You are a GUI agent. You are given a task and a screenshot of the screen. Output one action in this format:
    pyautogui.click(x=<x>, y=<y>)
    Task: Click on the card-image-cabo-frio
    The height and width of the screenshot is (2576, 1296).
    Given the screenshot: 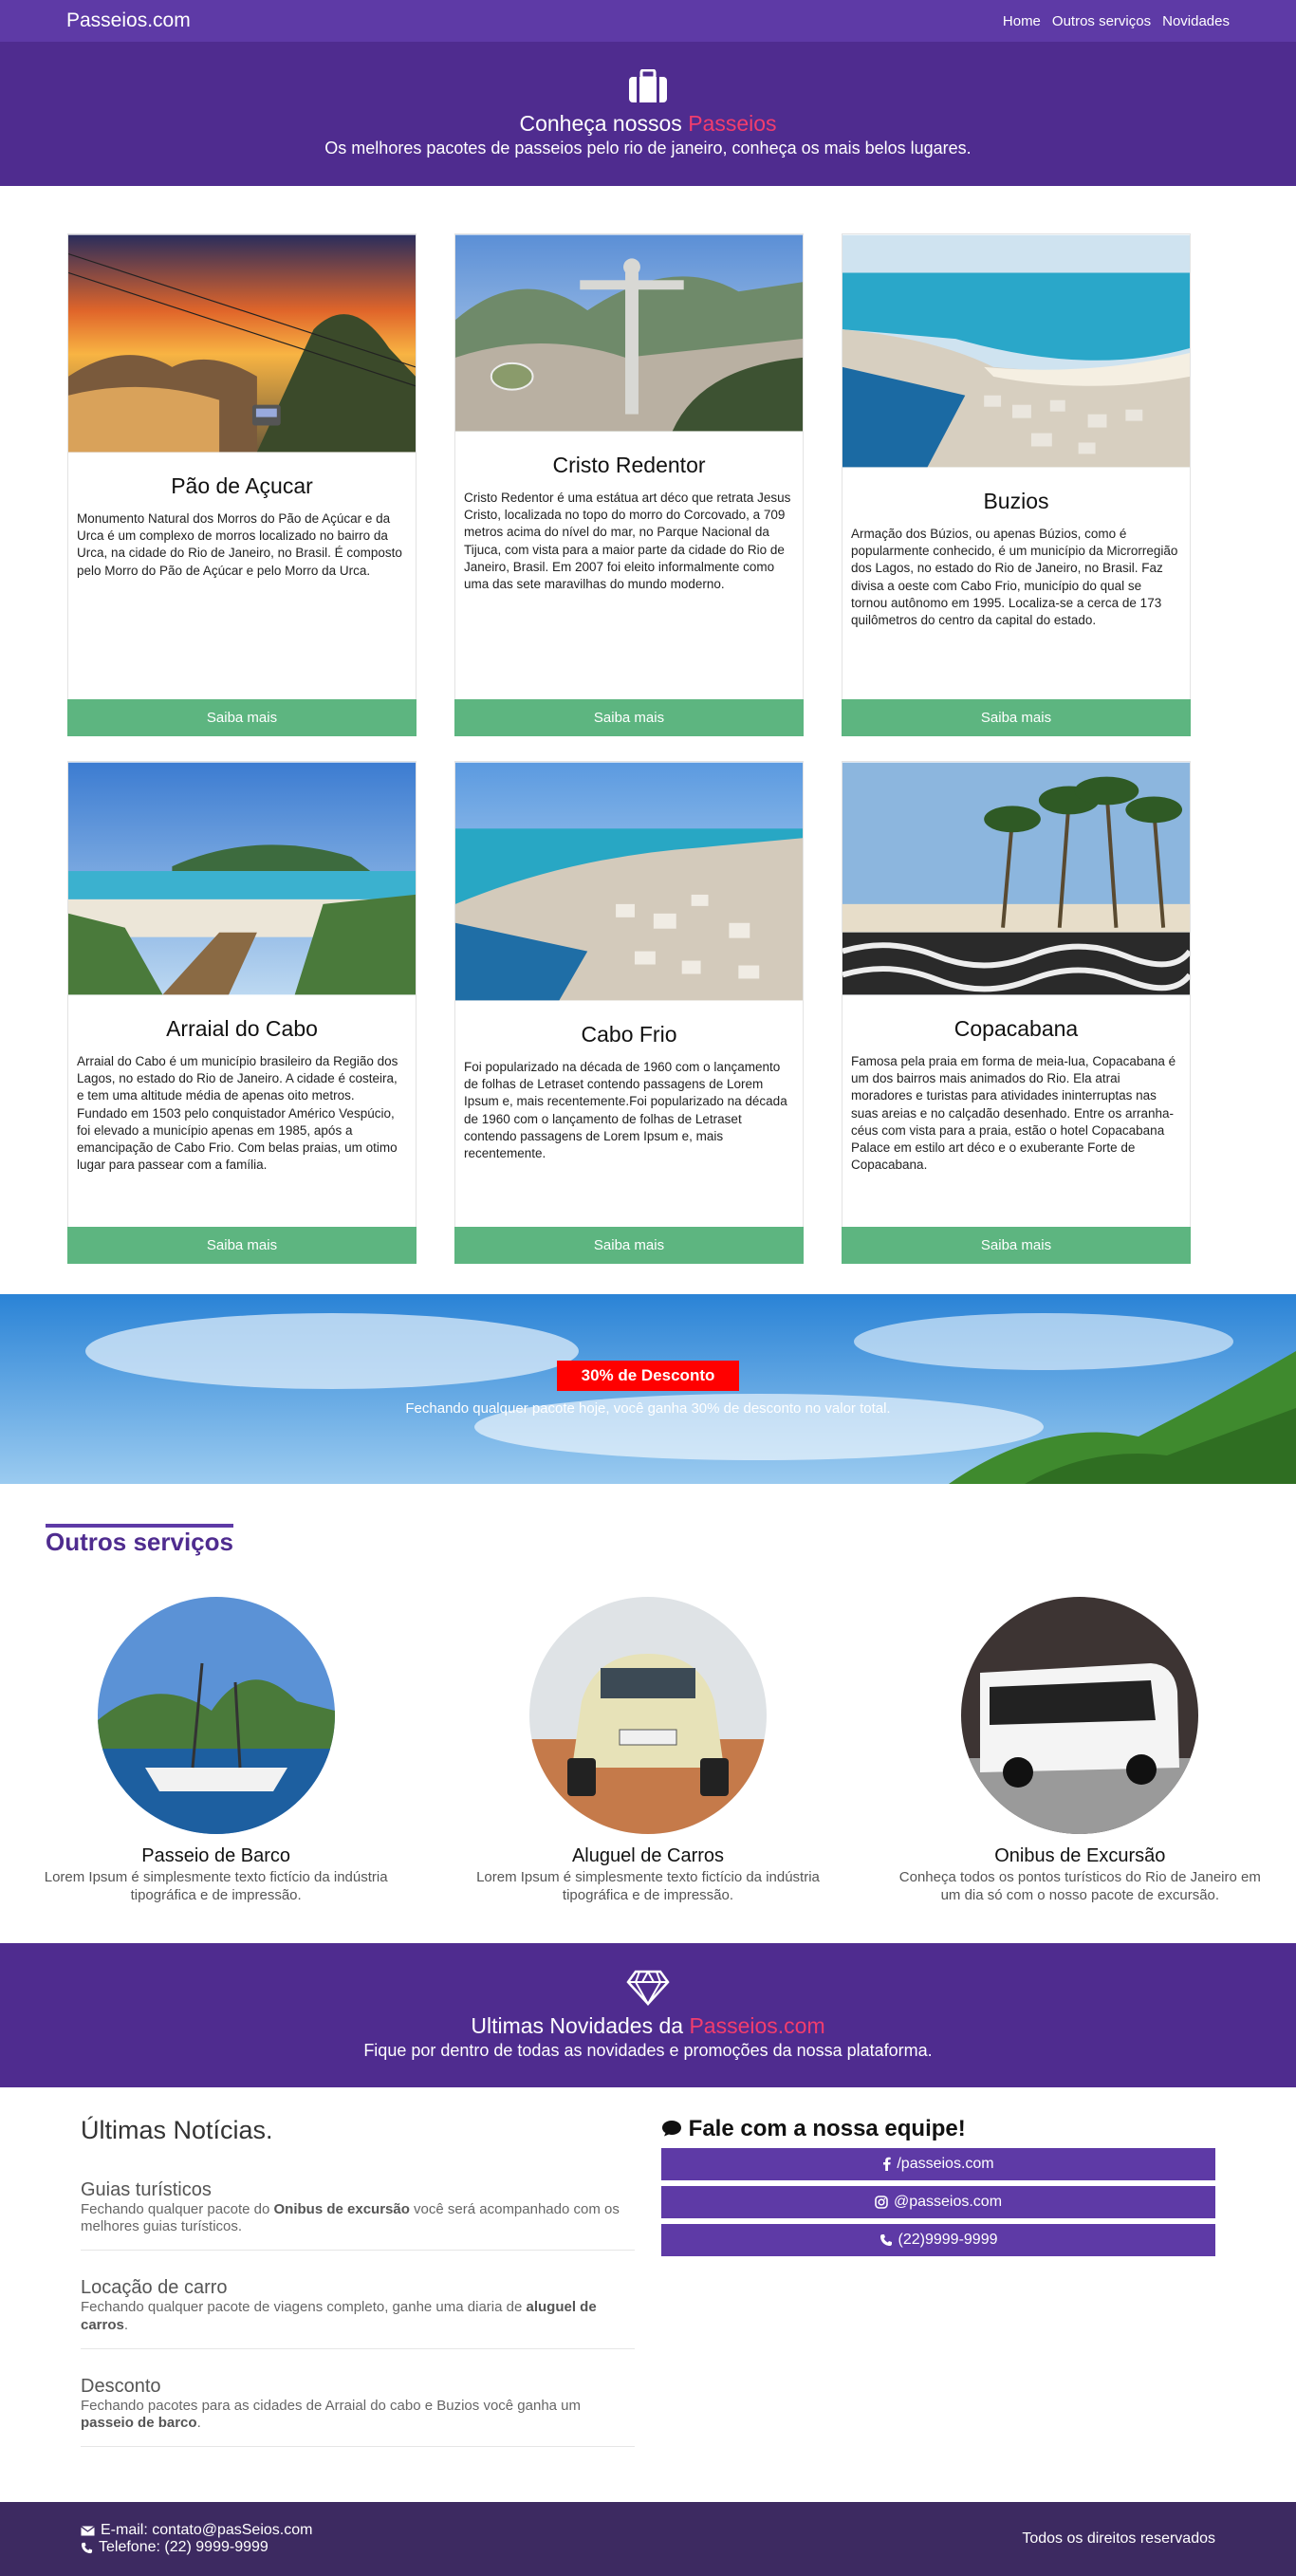 What is the action you would take?
    pyautogui.click(x=629, y=881)
    